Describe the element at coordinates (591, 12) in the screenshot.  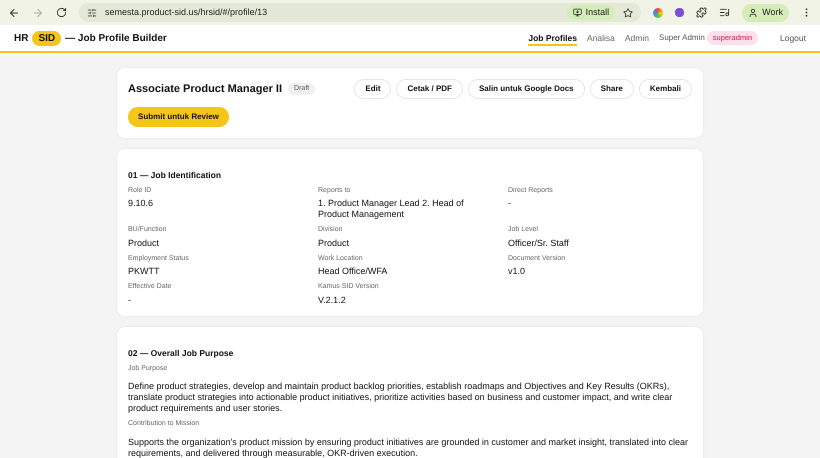
I see `install-button: Install` at that location.